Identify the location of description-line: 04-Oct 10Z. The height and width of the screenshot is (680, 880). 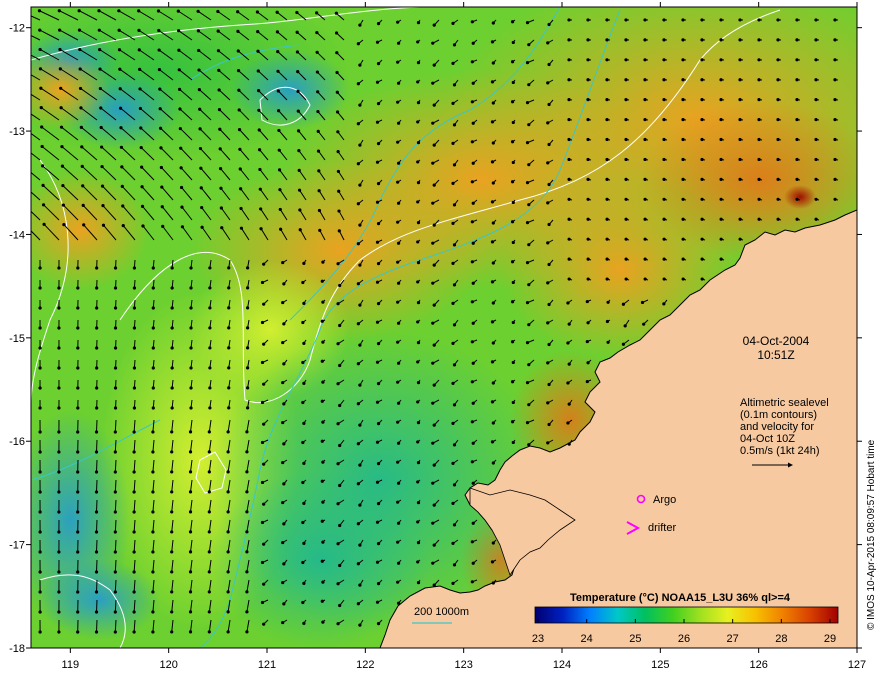
(767, 439).